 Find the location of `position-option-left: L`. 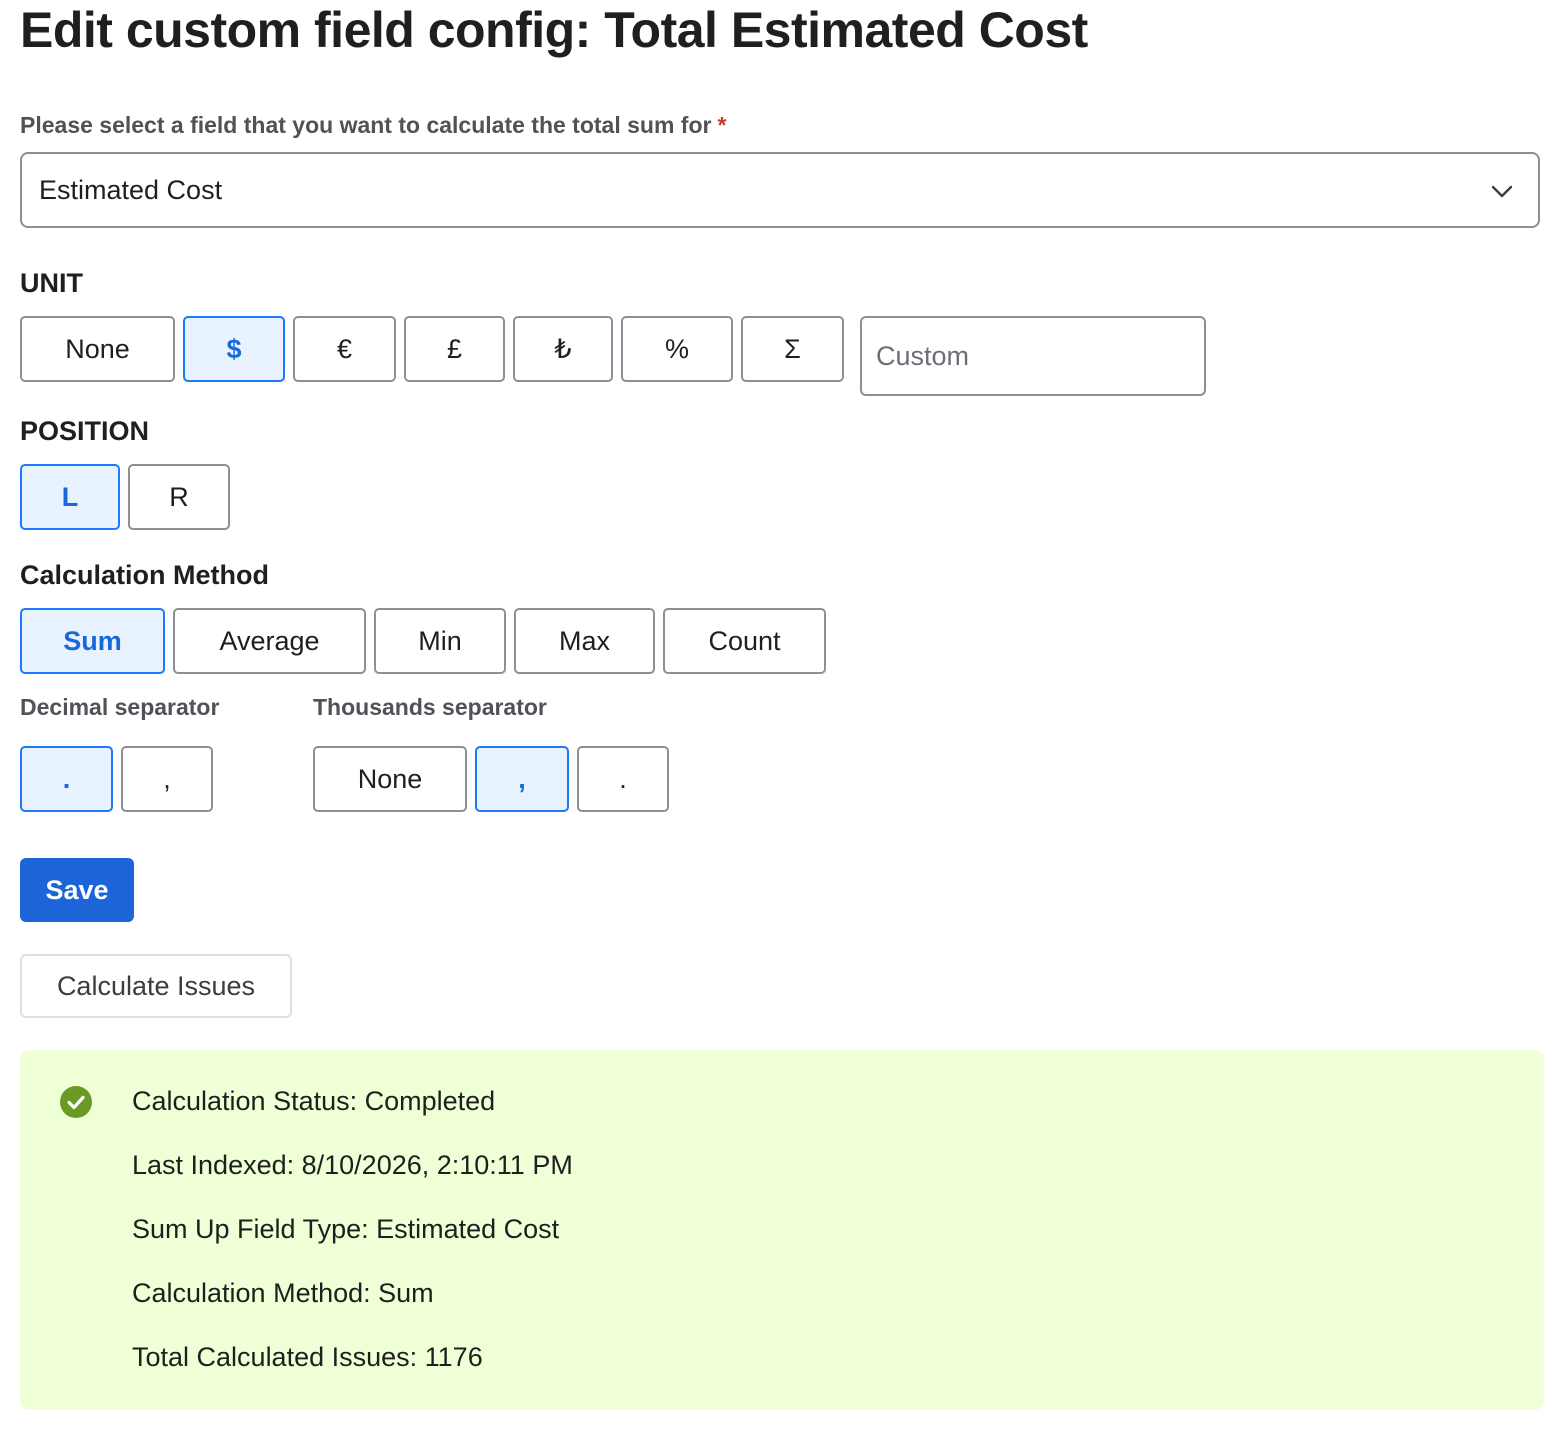

position-option-left: L is located at coordinates (70, 497).